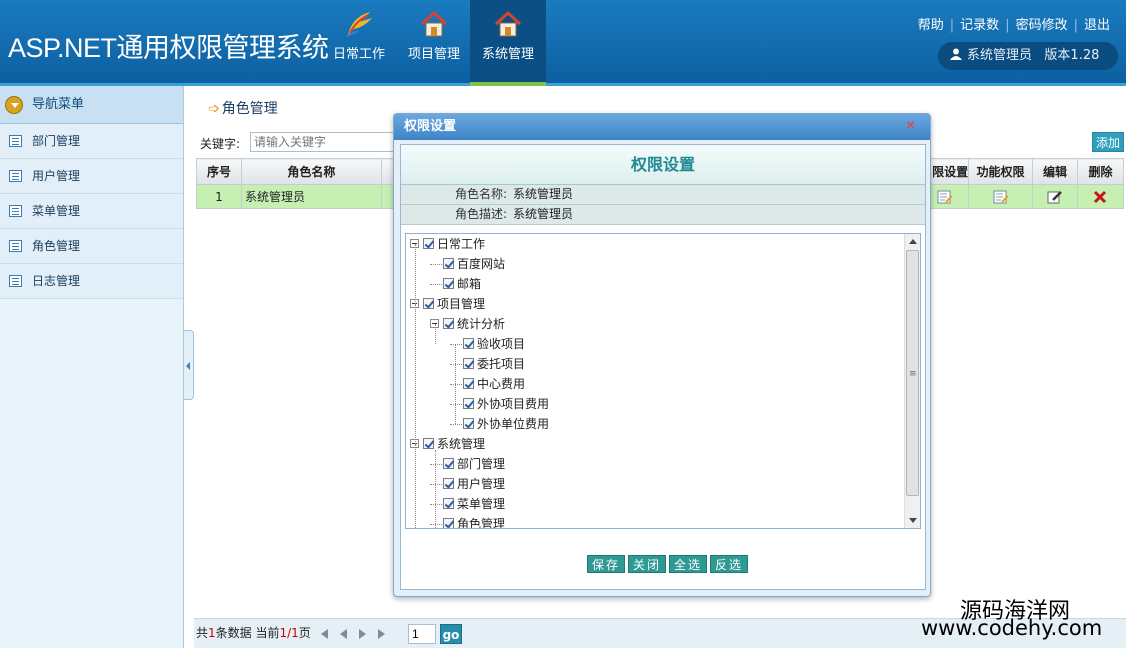 The image size is (1126, 648). What do you see at coordinates (91, 246) in the screenshot?
I see `sidebar-item-role: 角色管理` at bounding box center [91, 246].